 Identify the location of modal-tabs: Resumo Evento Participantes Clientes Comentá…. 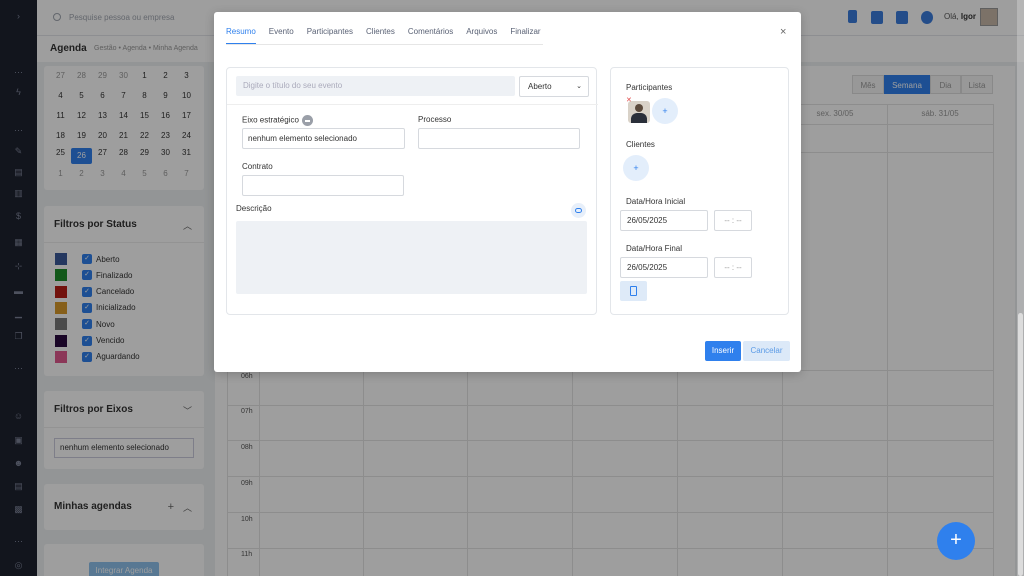
(390, 35).